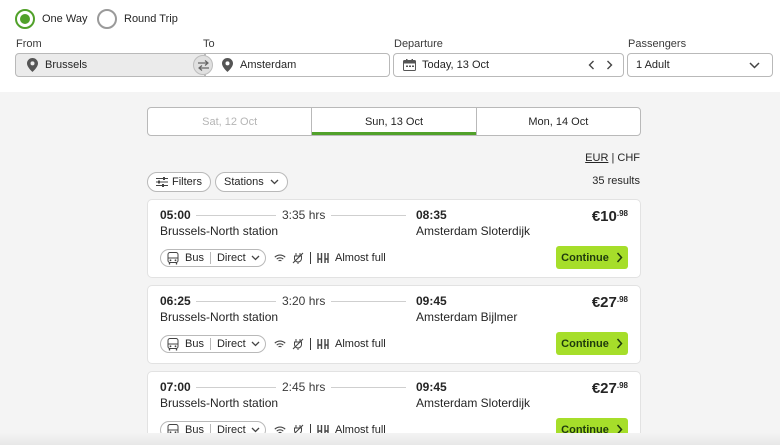  I want to click on duration: 3:35 hrs, so click(304, 215).